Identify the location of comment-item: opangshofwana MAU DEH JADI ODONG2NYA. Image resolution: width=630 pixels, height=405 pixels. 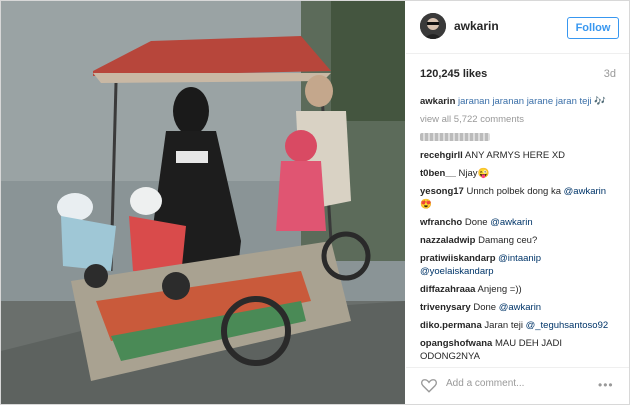
(518, 350).